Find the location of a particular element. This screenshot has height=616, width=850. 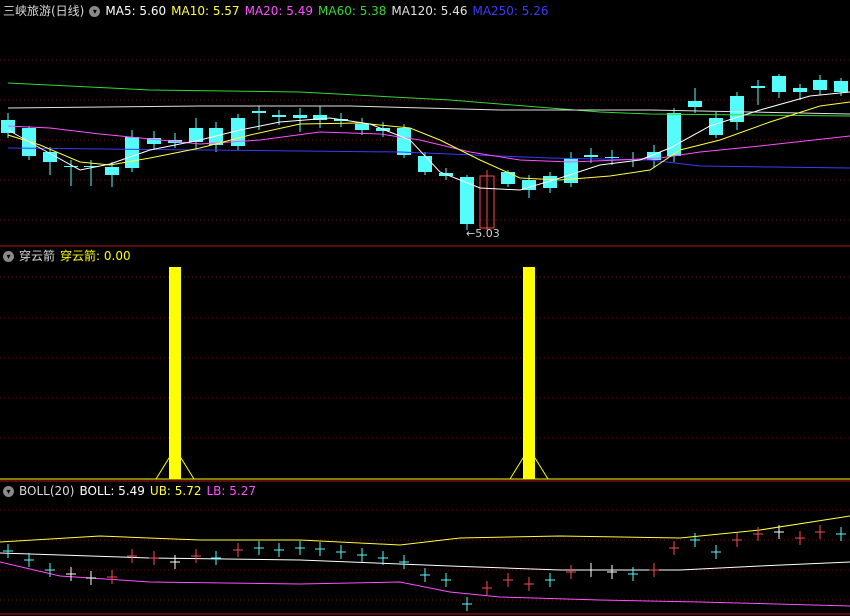

low-price-value: 5.03 is located at coordinates (487, 233).